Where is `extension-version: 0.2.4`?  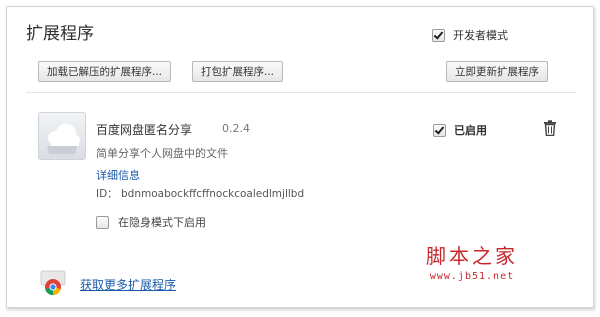 extension-version: 0.2.4 is located at coordinates (236, 128).